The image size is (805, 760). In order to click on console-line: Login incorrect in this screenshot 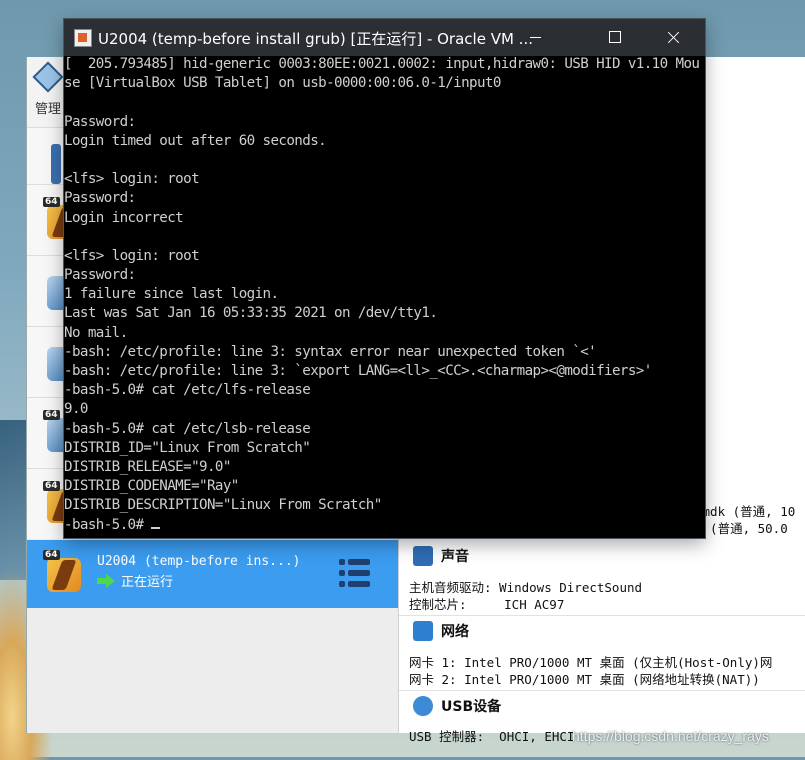, I will do `click(124, 217)`.